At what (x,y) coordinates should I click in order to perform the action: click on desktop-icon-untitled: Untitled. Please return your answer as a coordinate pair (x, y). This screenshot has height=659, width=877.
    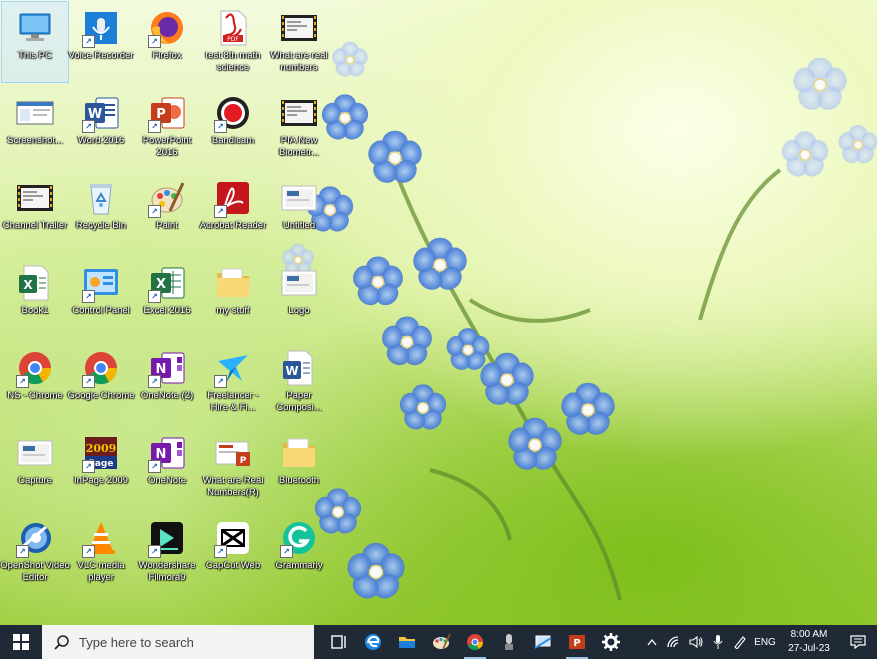
    Looking at the image, I should click on (299, 212).